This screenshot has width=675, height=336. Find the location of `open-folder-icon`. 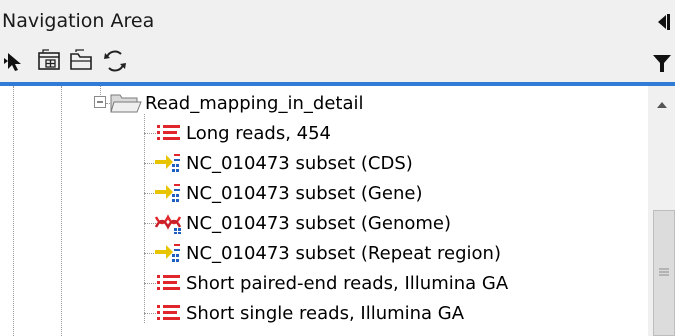

open-folder-icon is located at coordinates (126, 103).